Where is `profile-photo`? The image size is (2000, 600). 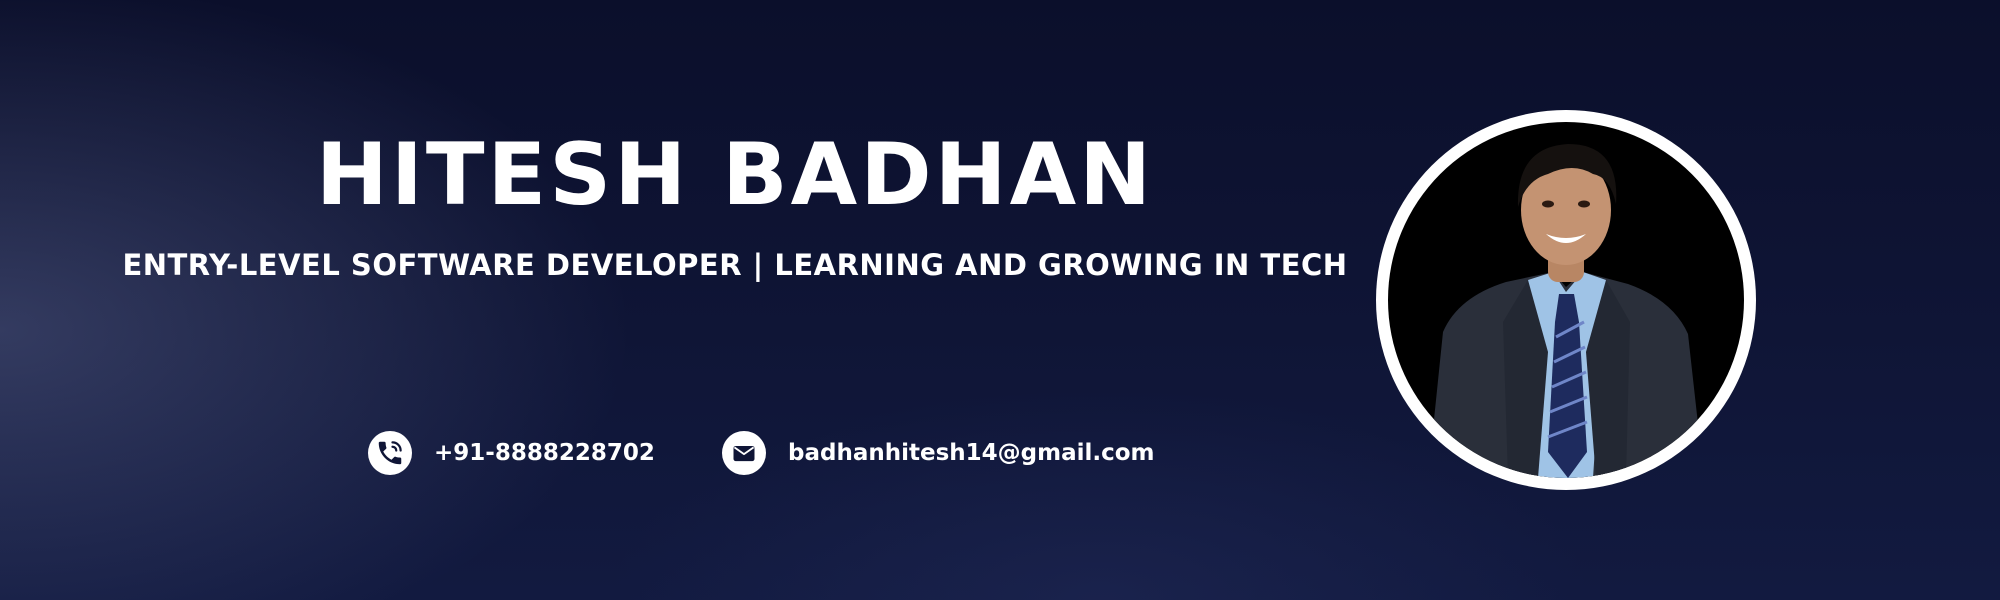
profile-photo is located at coordinates (1566, 300).